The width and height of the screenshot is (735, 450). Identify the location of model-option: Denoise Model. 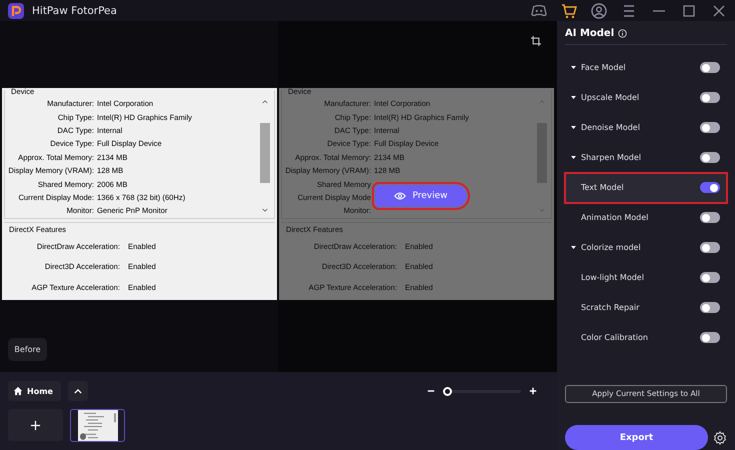
(646, 127).